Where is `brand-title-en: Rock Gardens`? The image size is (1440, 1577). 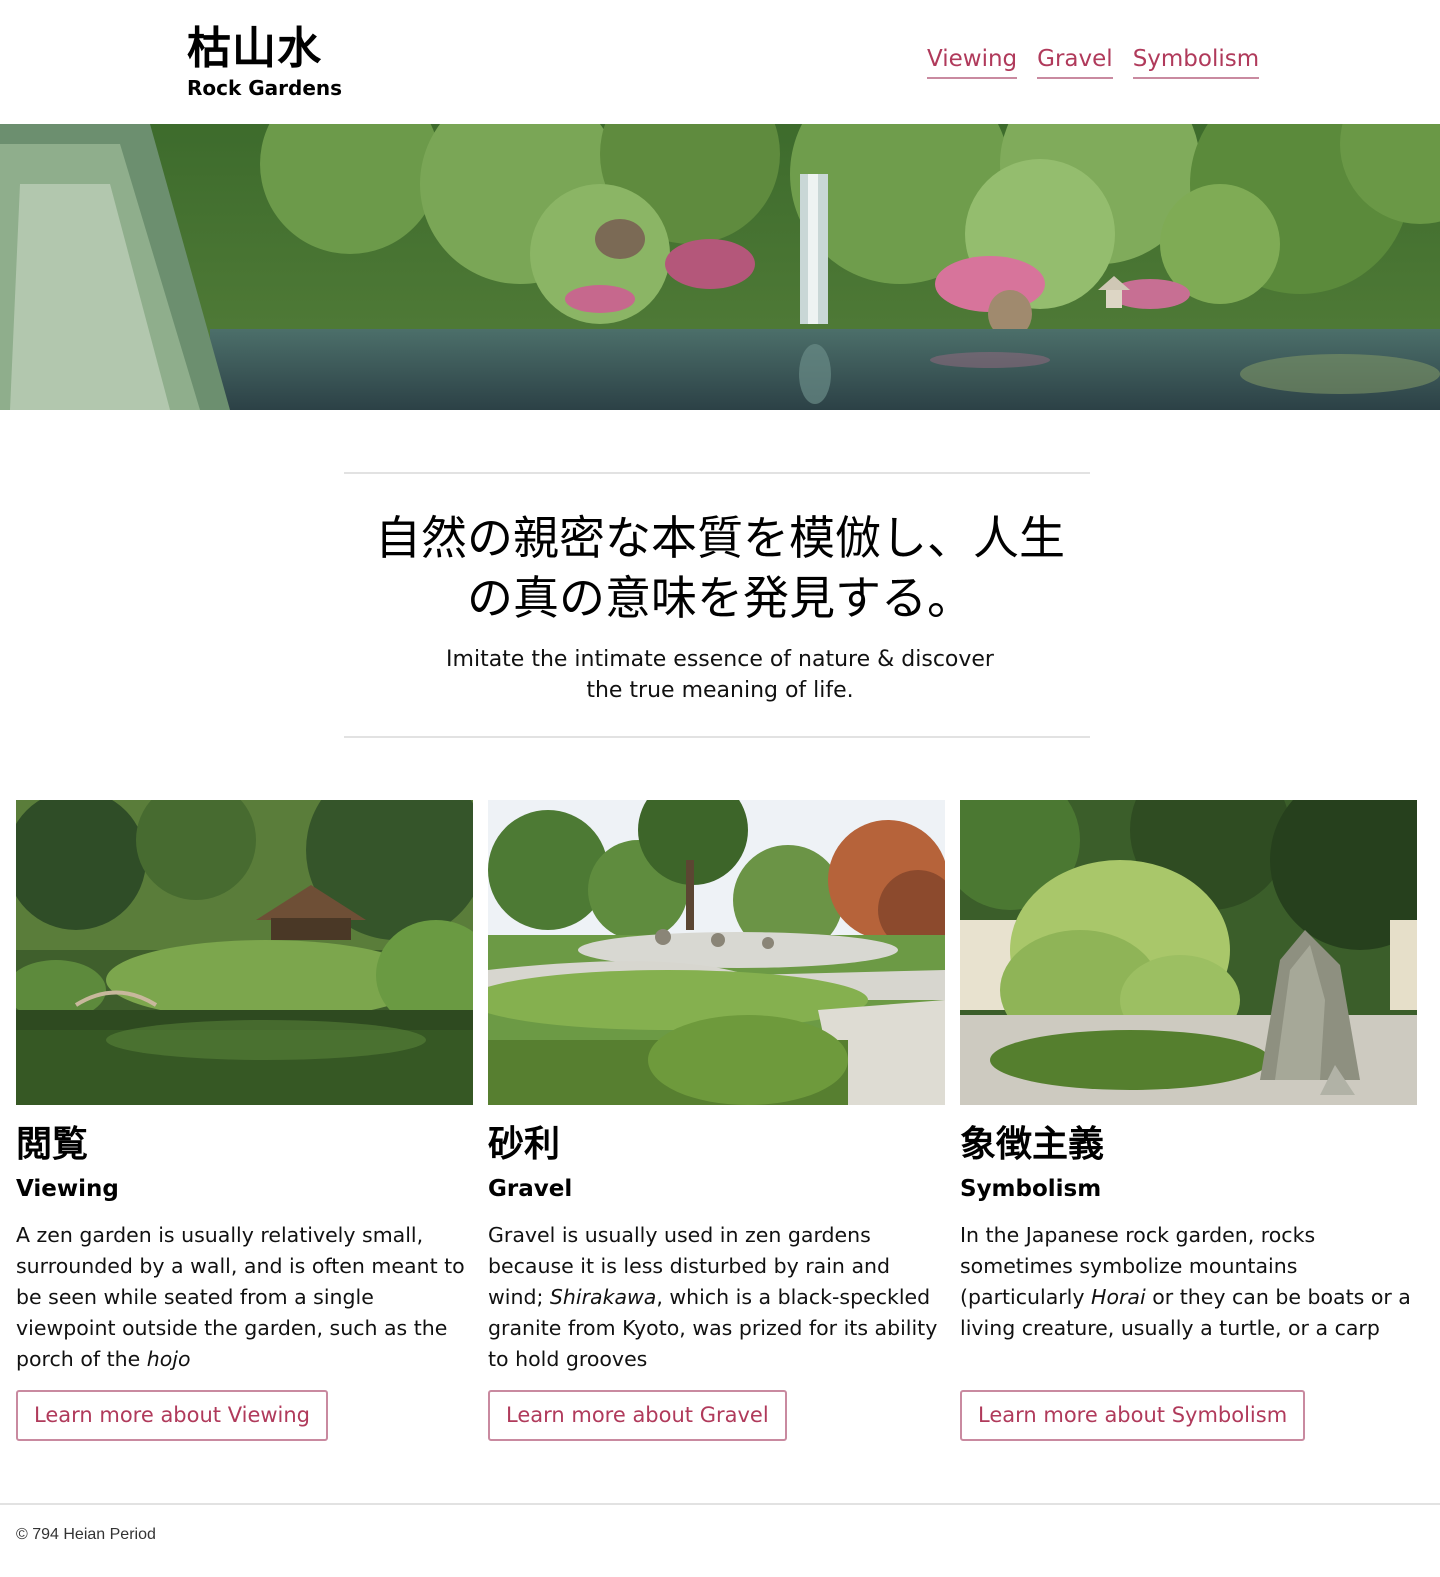
brand-title-en: Rock Gardens is located at coordinates (265, 88).